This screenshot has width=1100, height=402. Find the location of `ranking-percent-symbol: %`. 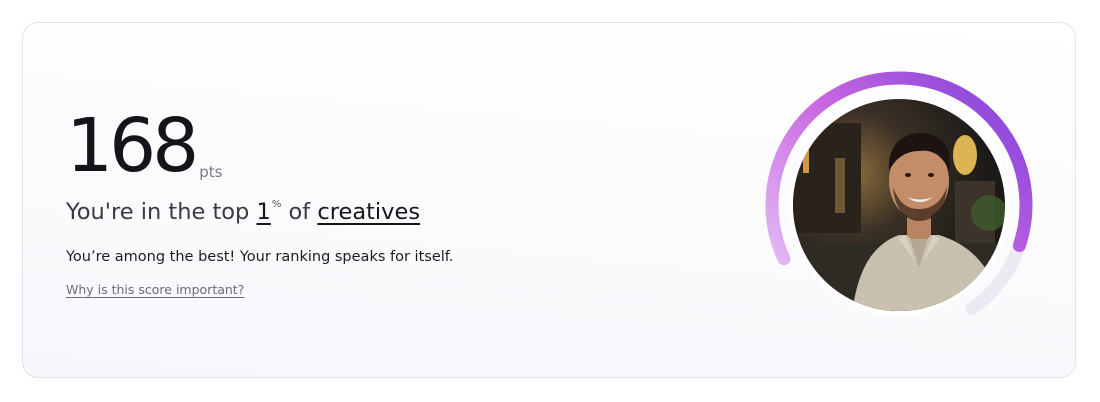

ranking-percent-symbol: % is located at coordinates (276, 204).